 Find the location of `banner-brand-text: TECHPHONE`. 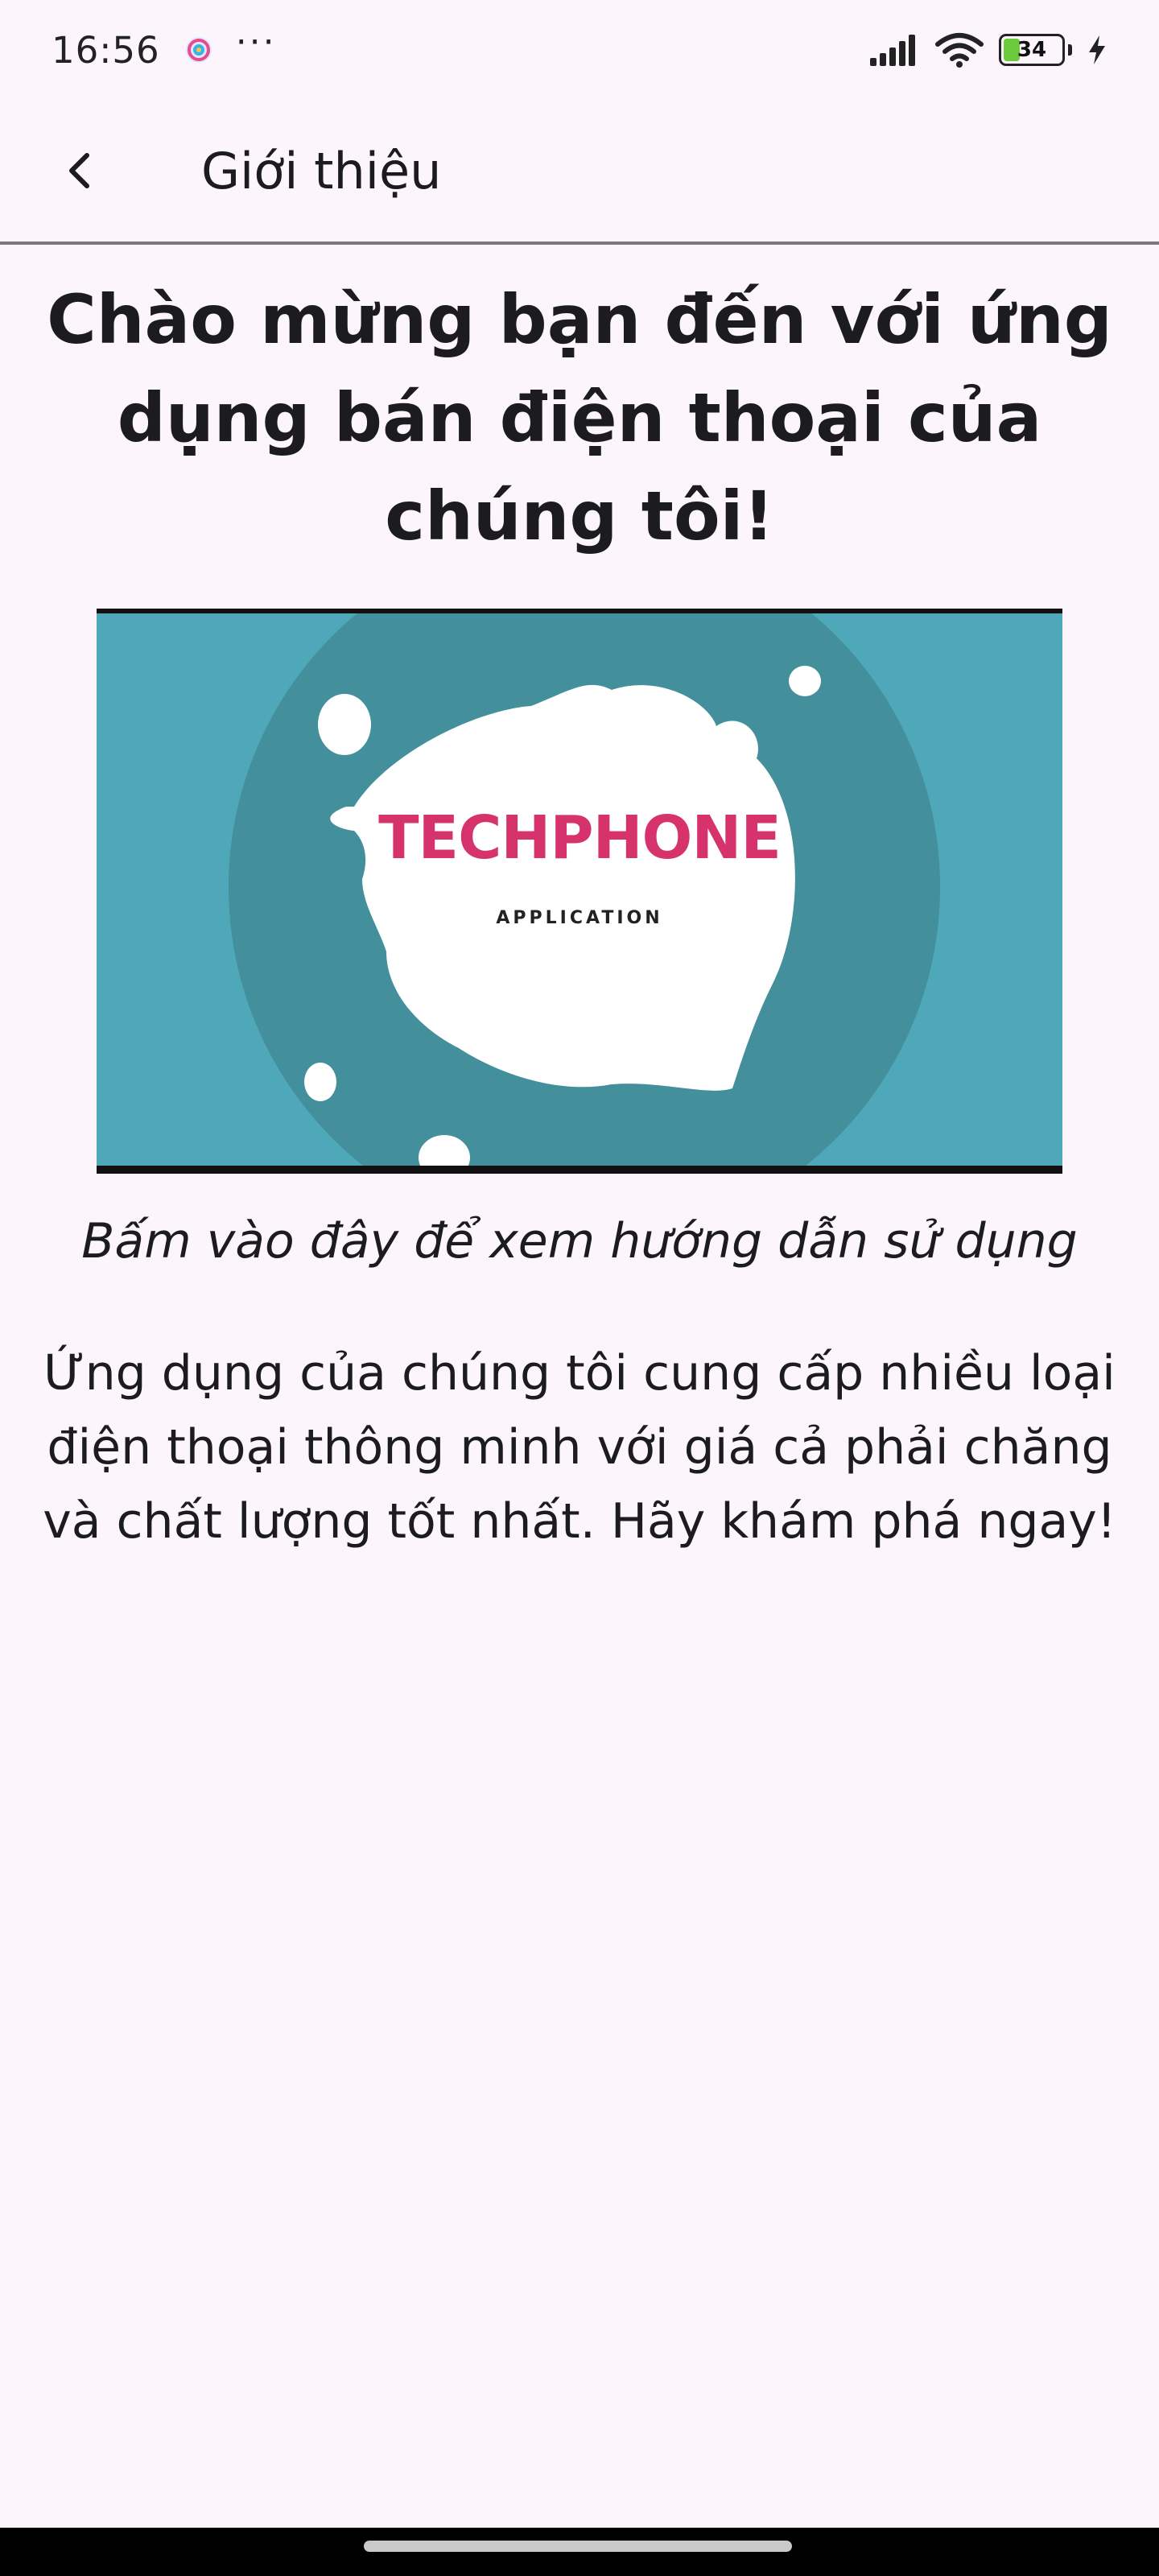

banner-brand-text: TECHPHONE is located at coordinates (580, 838).